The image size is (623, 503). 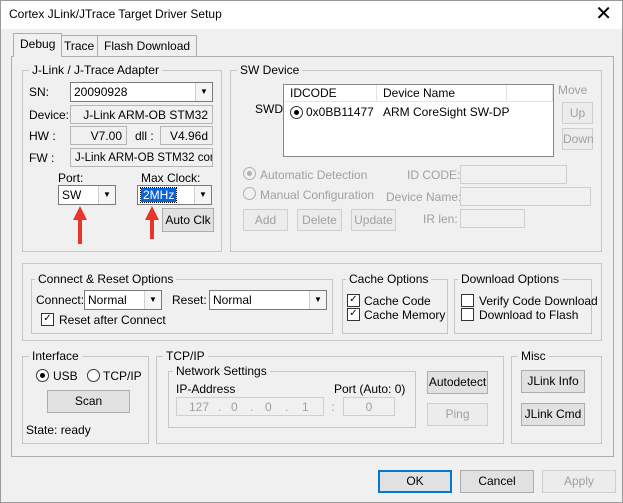 I want to click on cache-options-legend: Cache Options, so click(x=389, y=279).